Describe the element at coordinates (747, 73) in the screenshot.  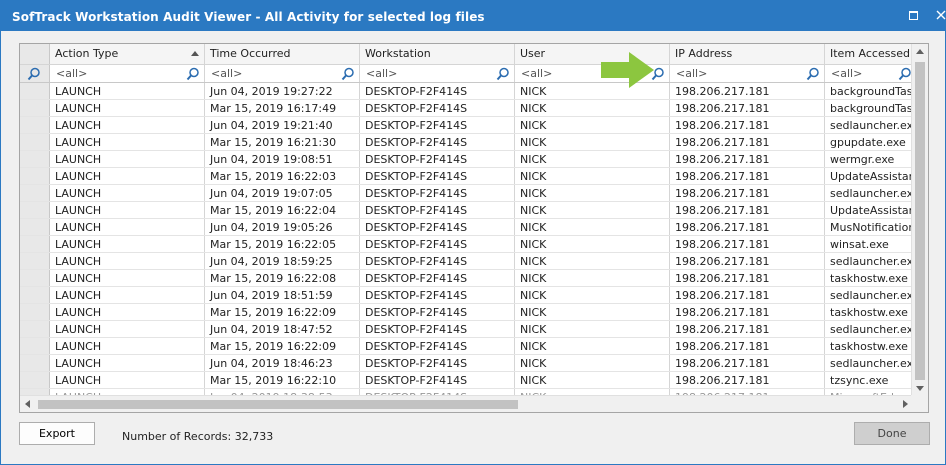
I see `filter-ip-address: <all>` at that location.